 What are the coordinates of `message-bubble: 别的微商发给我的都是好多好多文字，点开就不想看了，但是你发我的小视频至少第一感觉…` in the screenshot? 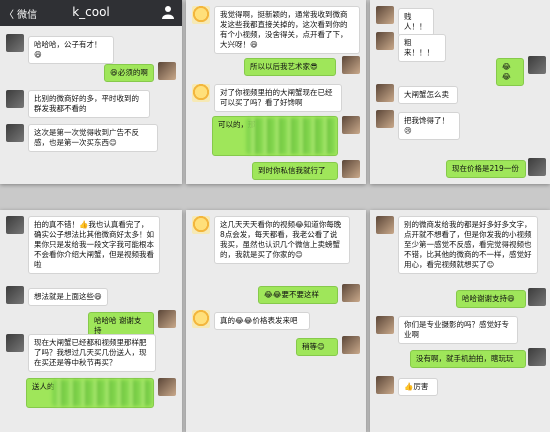 It's located at (468, 245).